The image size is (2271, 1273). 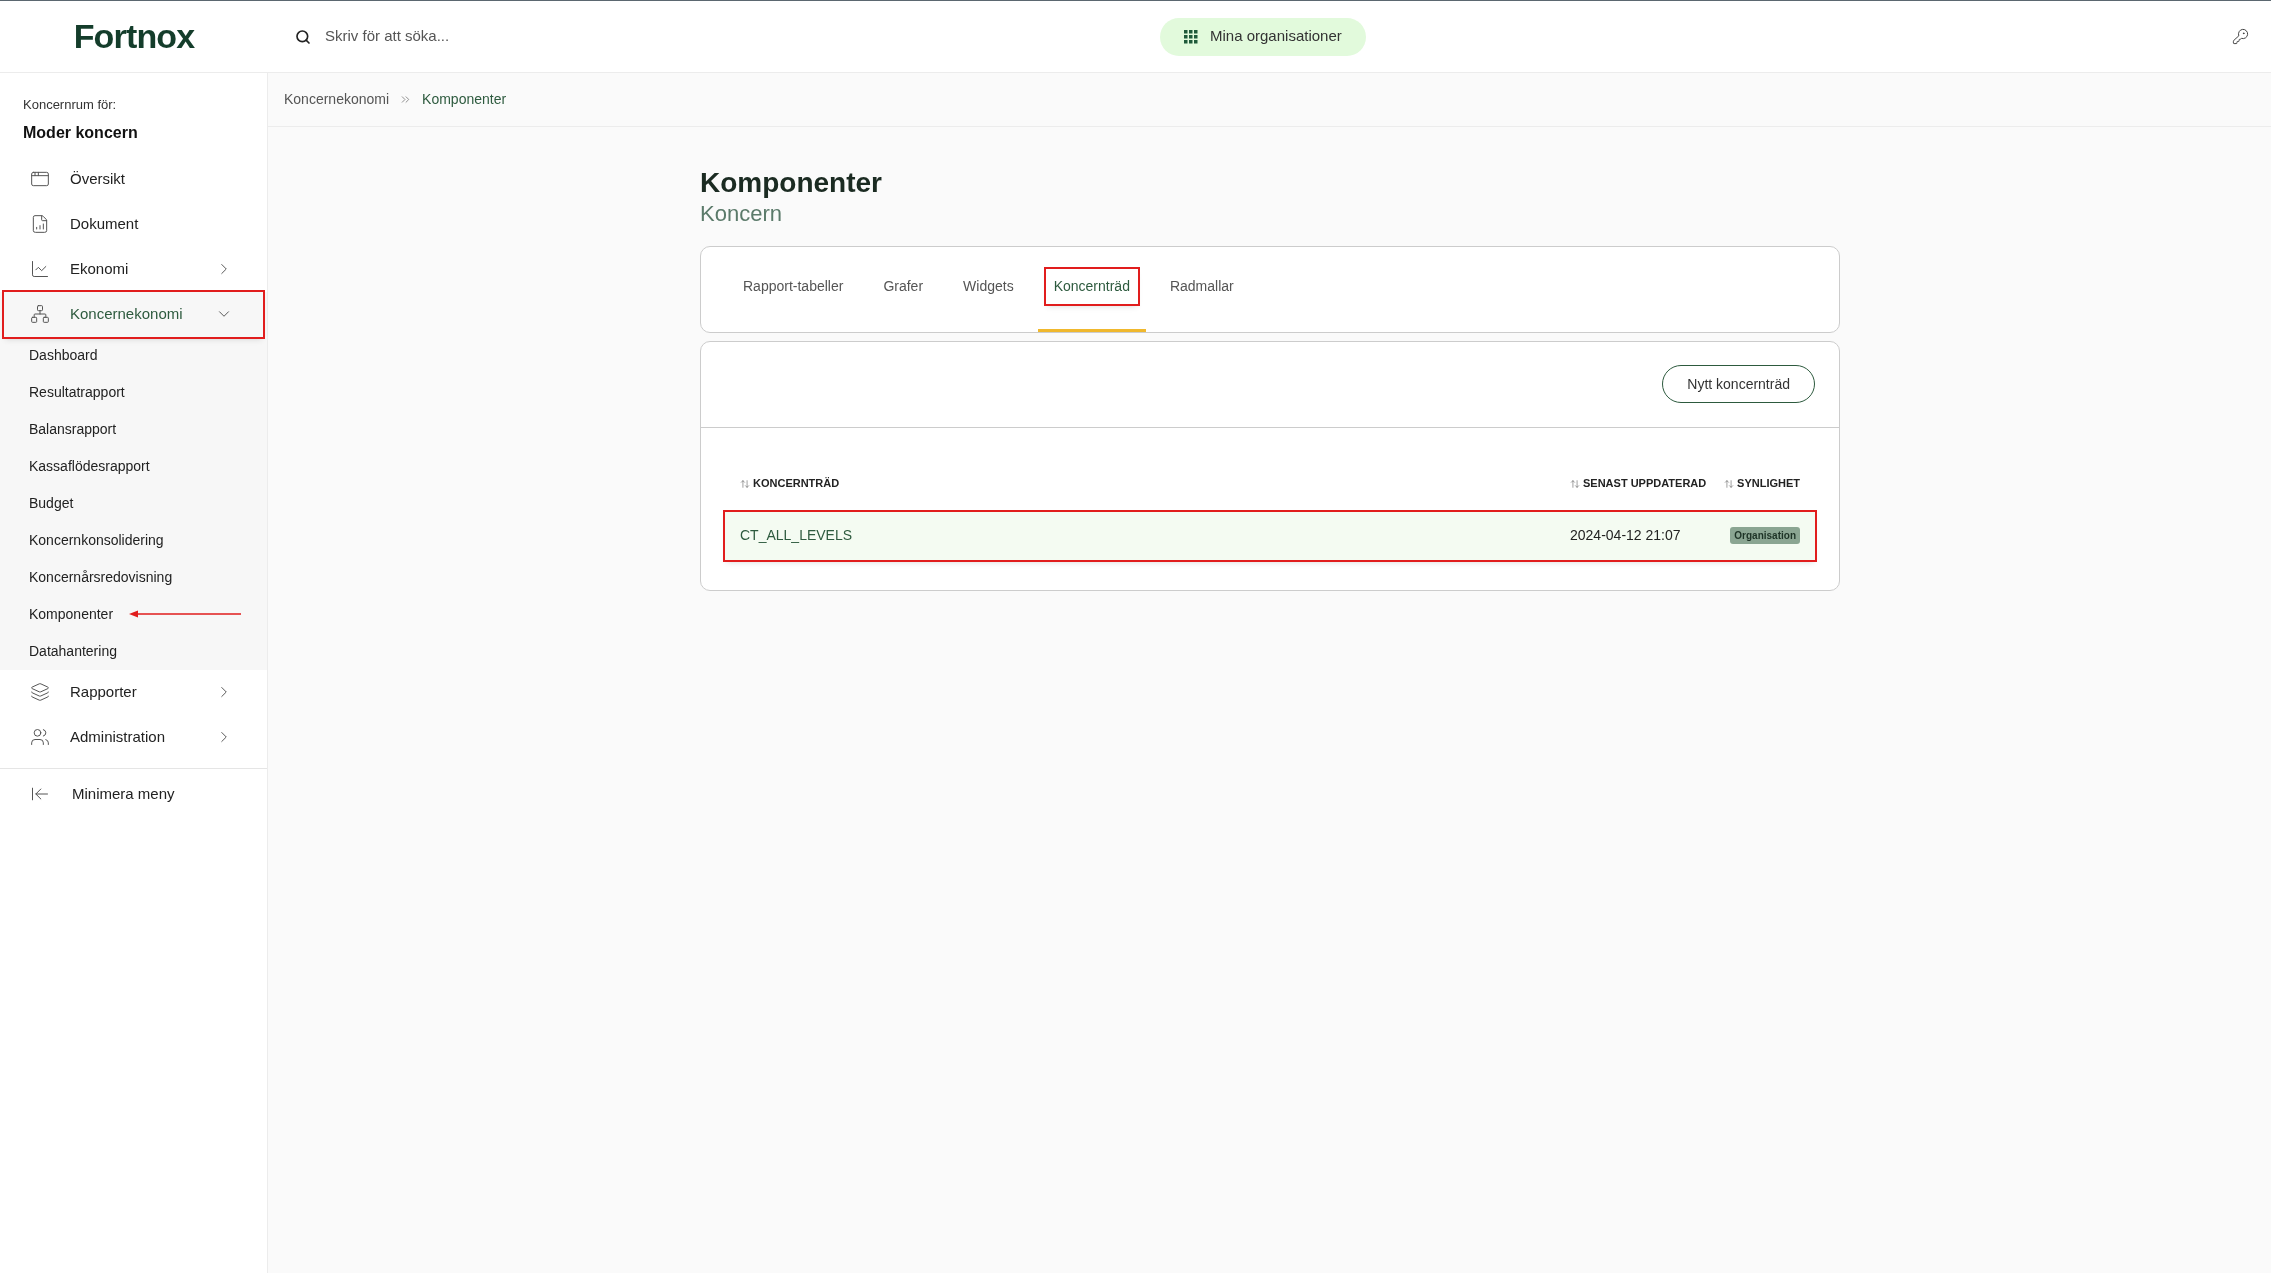 I want to click on sidebar-subitem: Dashboard, so click(x=63, y=355).